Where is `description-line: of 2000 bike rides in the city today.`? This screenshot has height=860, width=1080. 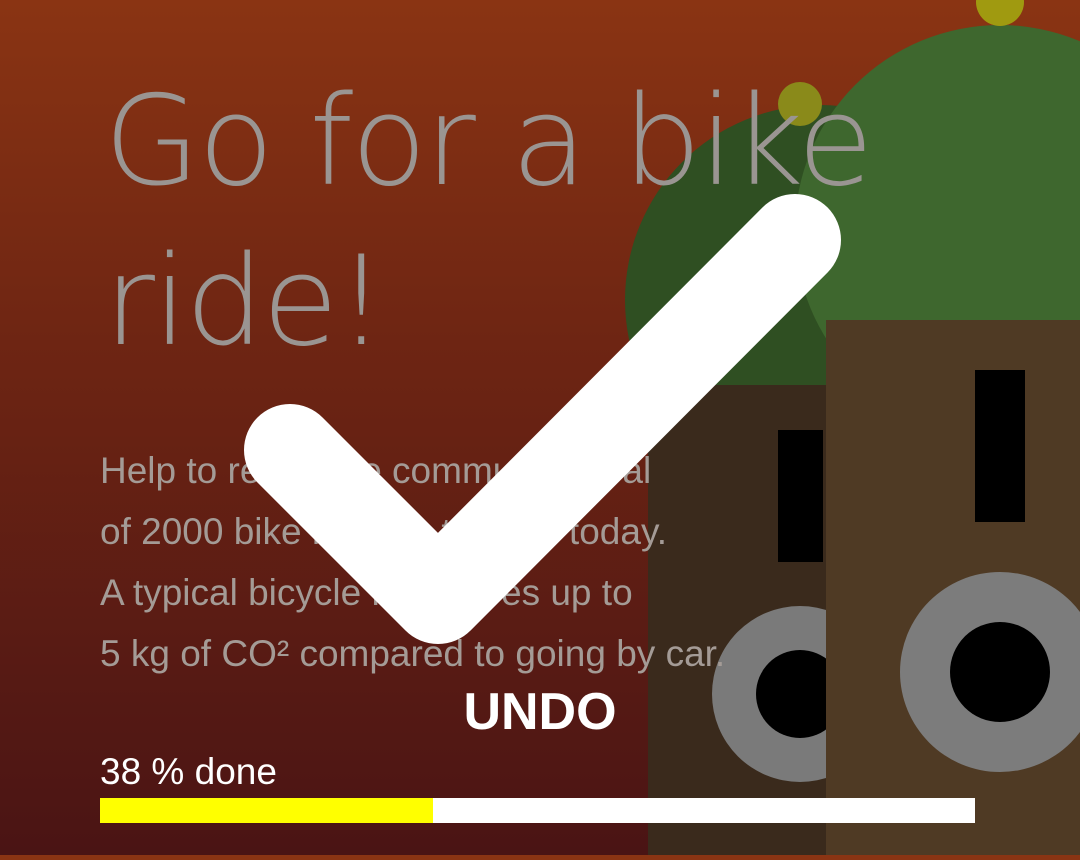 description-line: of 2000 bike rides in the city today. is located at coordinates (383, 531).